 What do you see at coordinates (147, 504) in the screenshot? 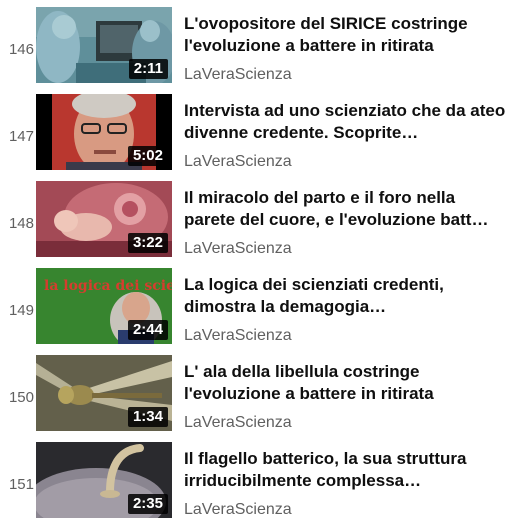
I see `duration-badge: 2:35` at bounding box center [147, 504].